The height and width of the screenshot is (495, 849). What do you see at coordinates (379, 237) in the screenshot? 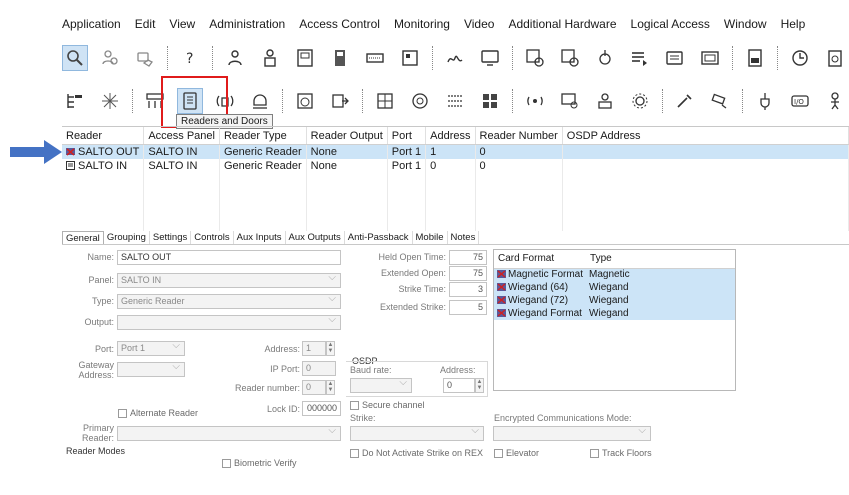
I see `tab-anti-passback: Anti-Passback` at bounding box center [379, 237].